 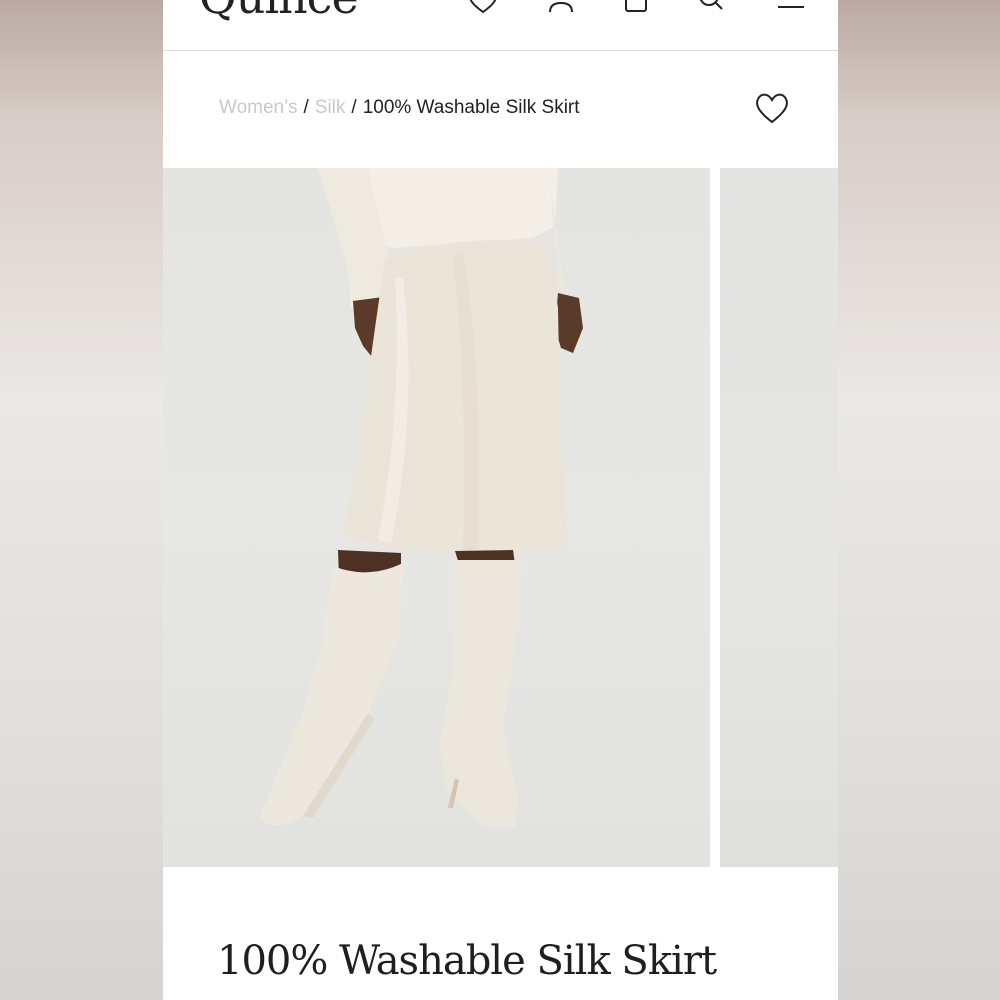 What do you see at coordinates (471, 107) in the screenshot?
I see `breadcrumb-current: 100% Washable Silk Skirt` at bounding box center [471, 107].